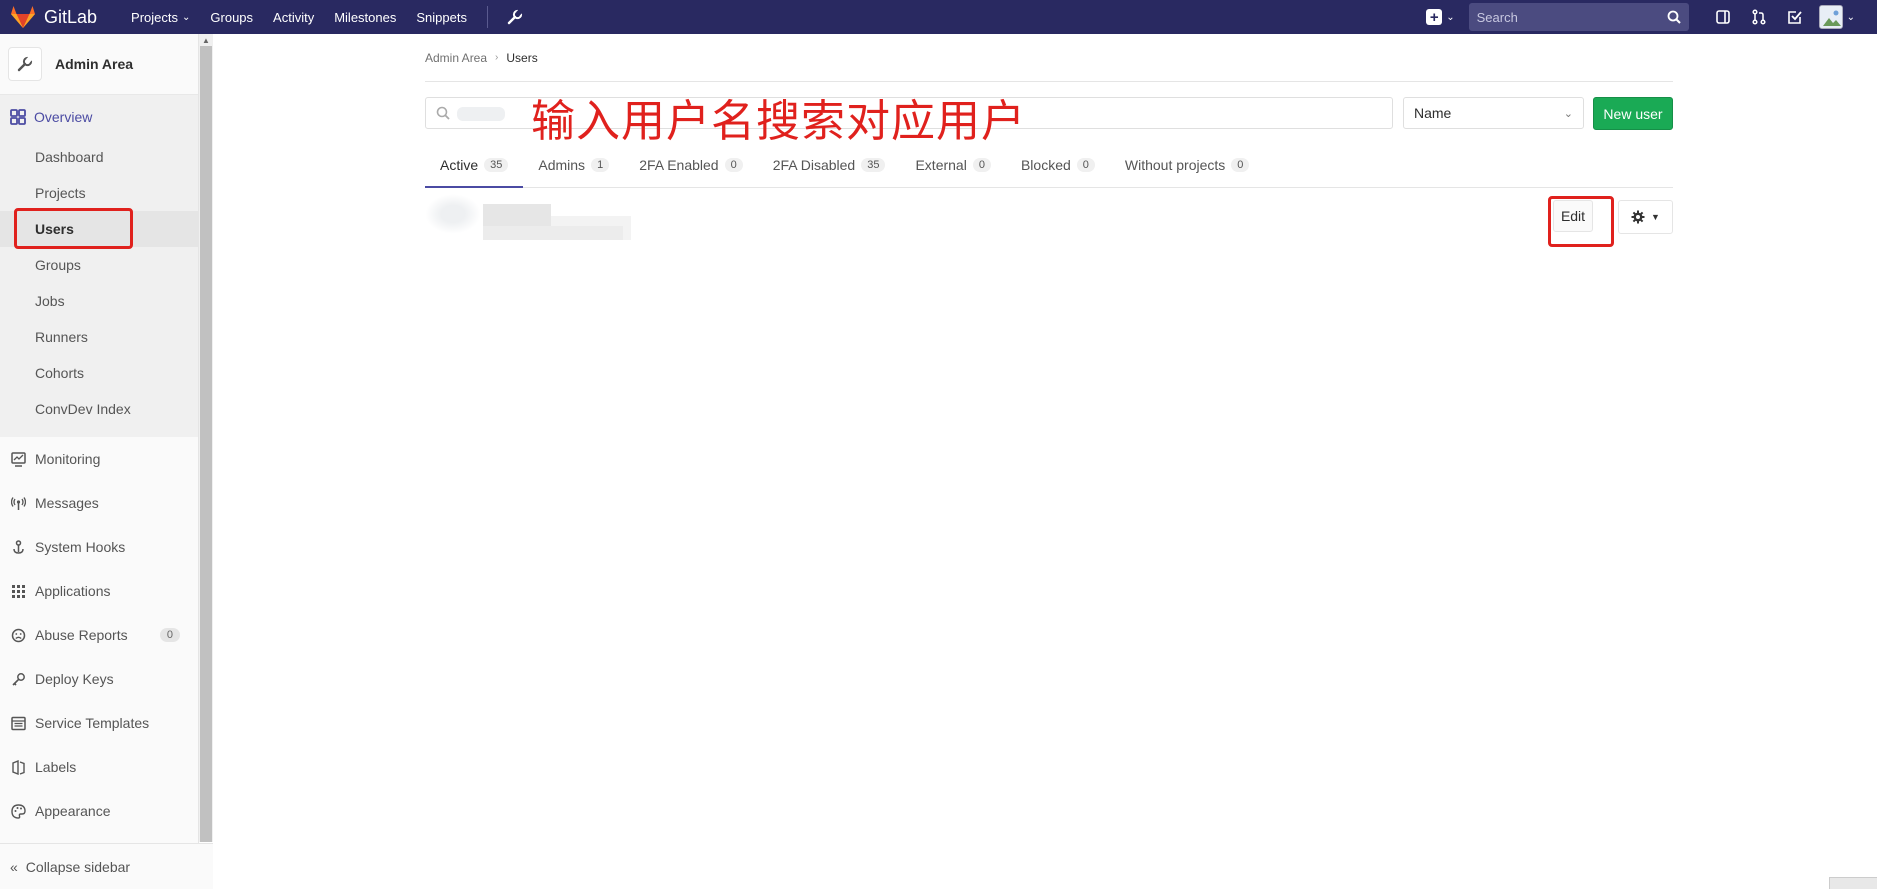  What do you see at coordinates (18, 767) in the screenshot?
I see `label-icon` at bounding box center [18, 767].